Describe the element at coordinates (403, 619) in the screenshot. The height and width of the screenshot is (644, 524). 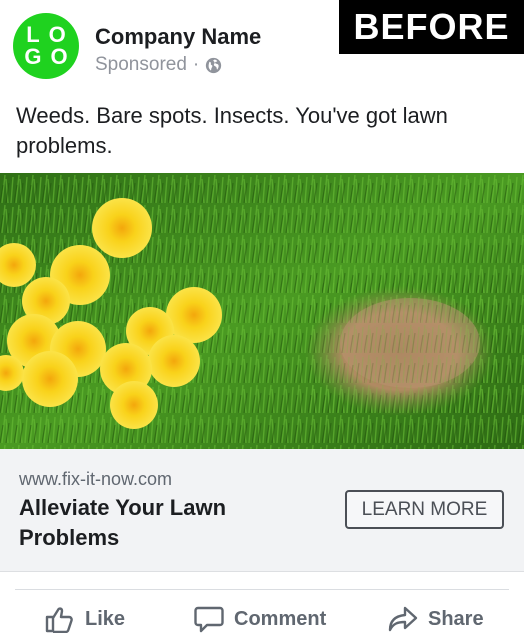
I see `share-icon` at that location.